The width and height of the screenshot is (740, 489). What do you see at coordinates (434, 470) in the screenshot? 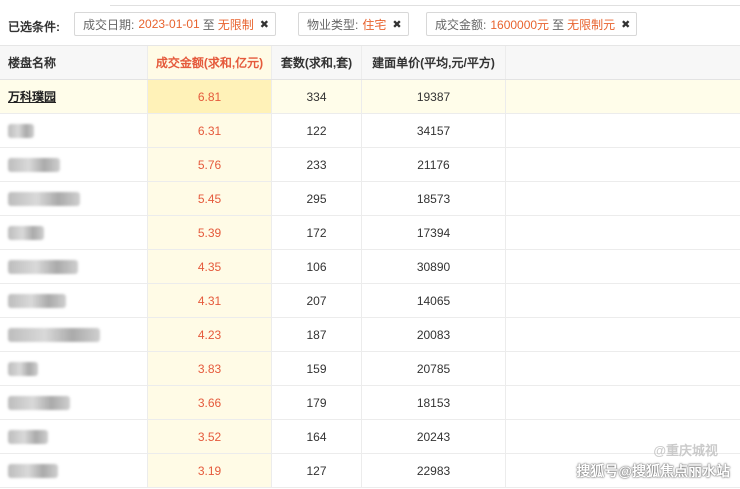
I see `cell-unit-price: 22983` at bounding box center [434, 470].